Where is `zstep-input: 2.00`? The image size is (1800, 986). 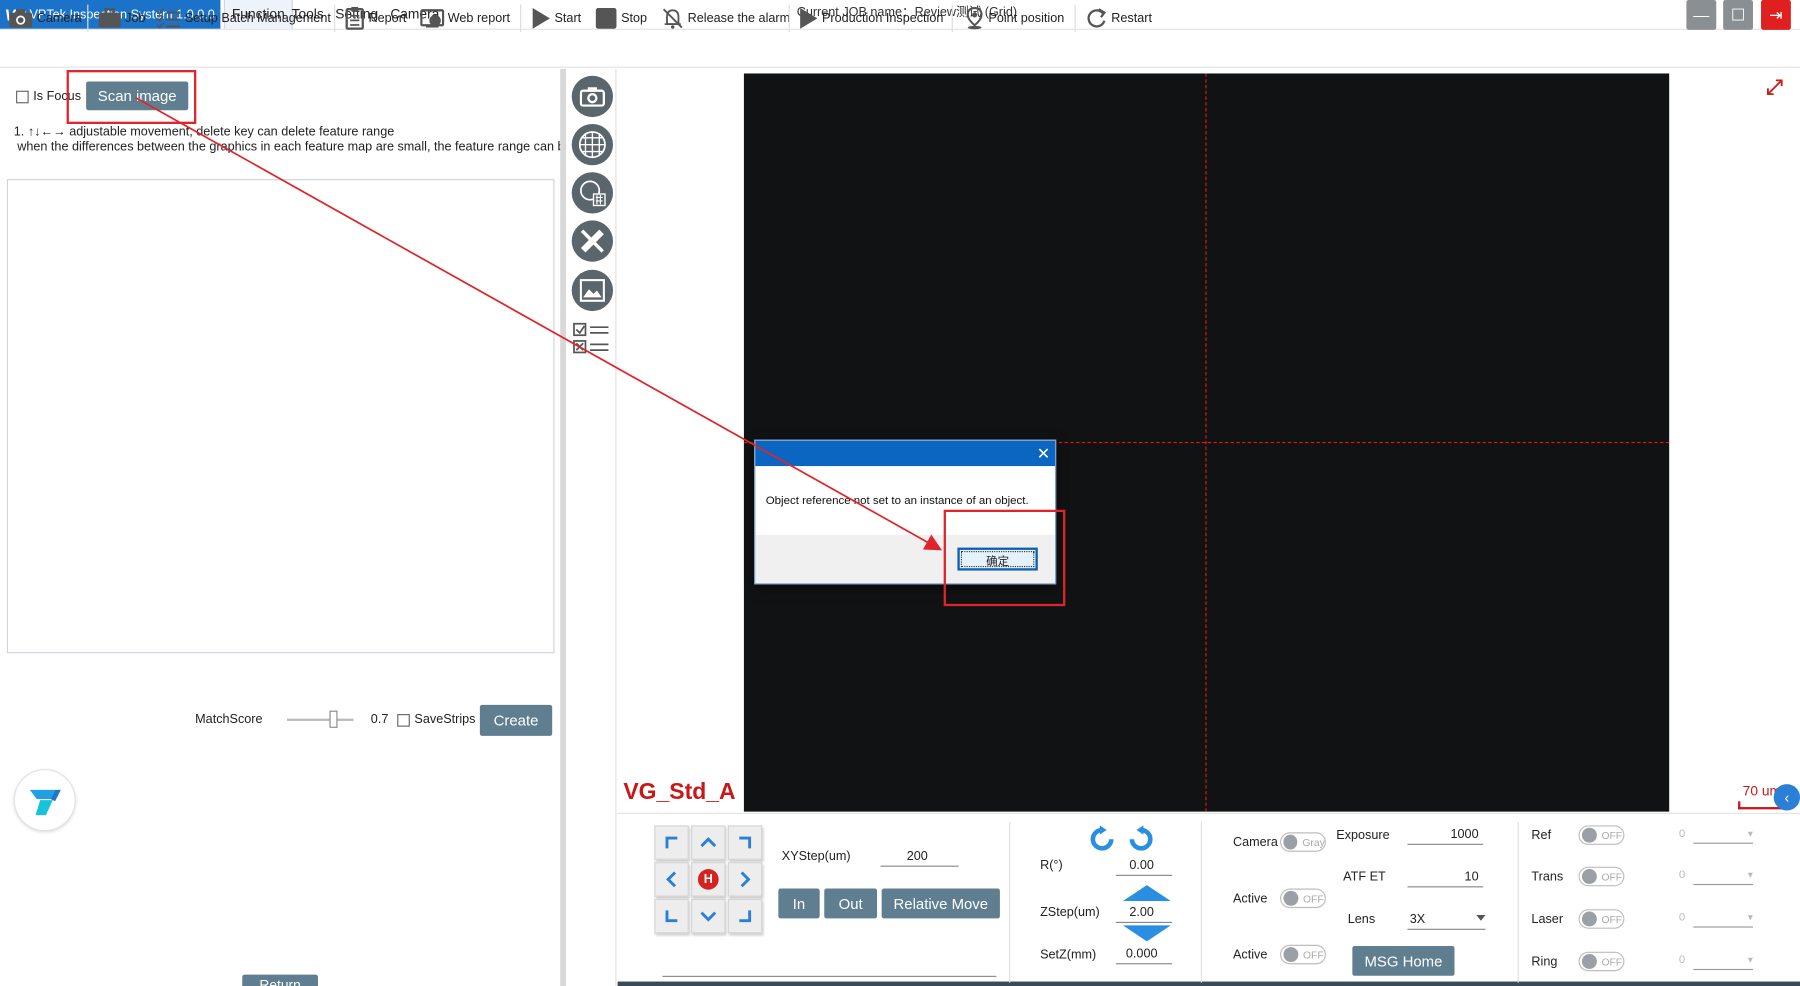 zstep-input: 2.00 is located at coordinates (1144, 912).